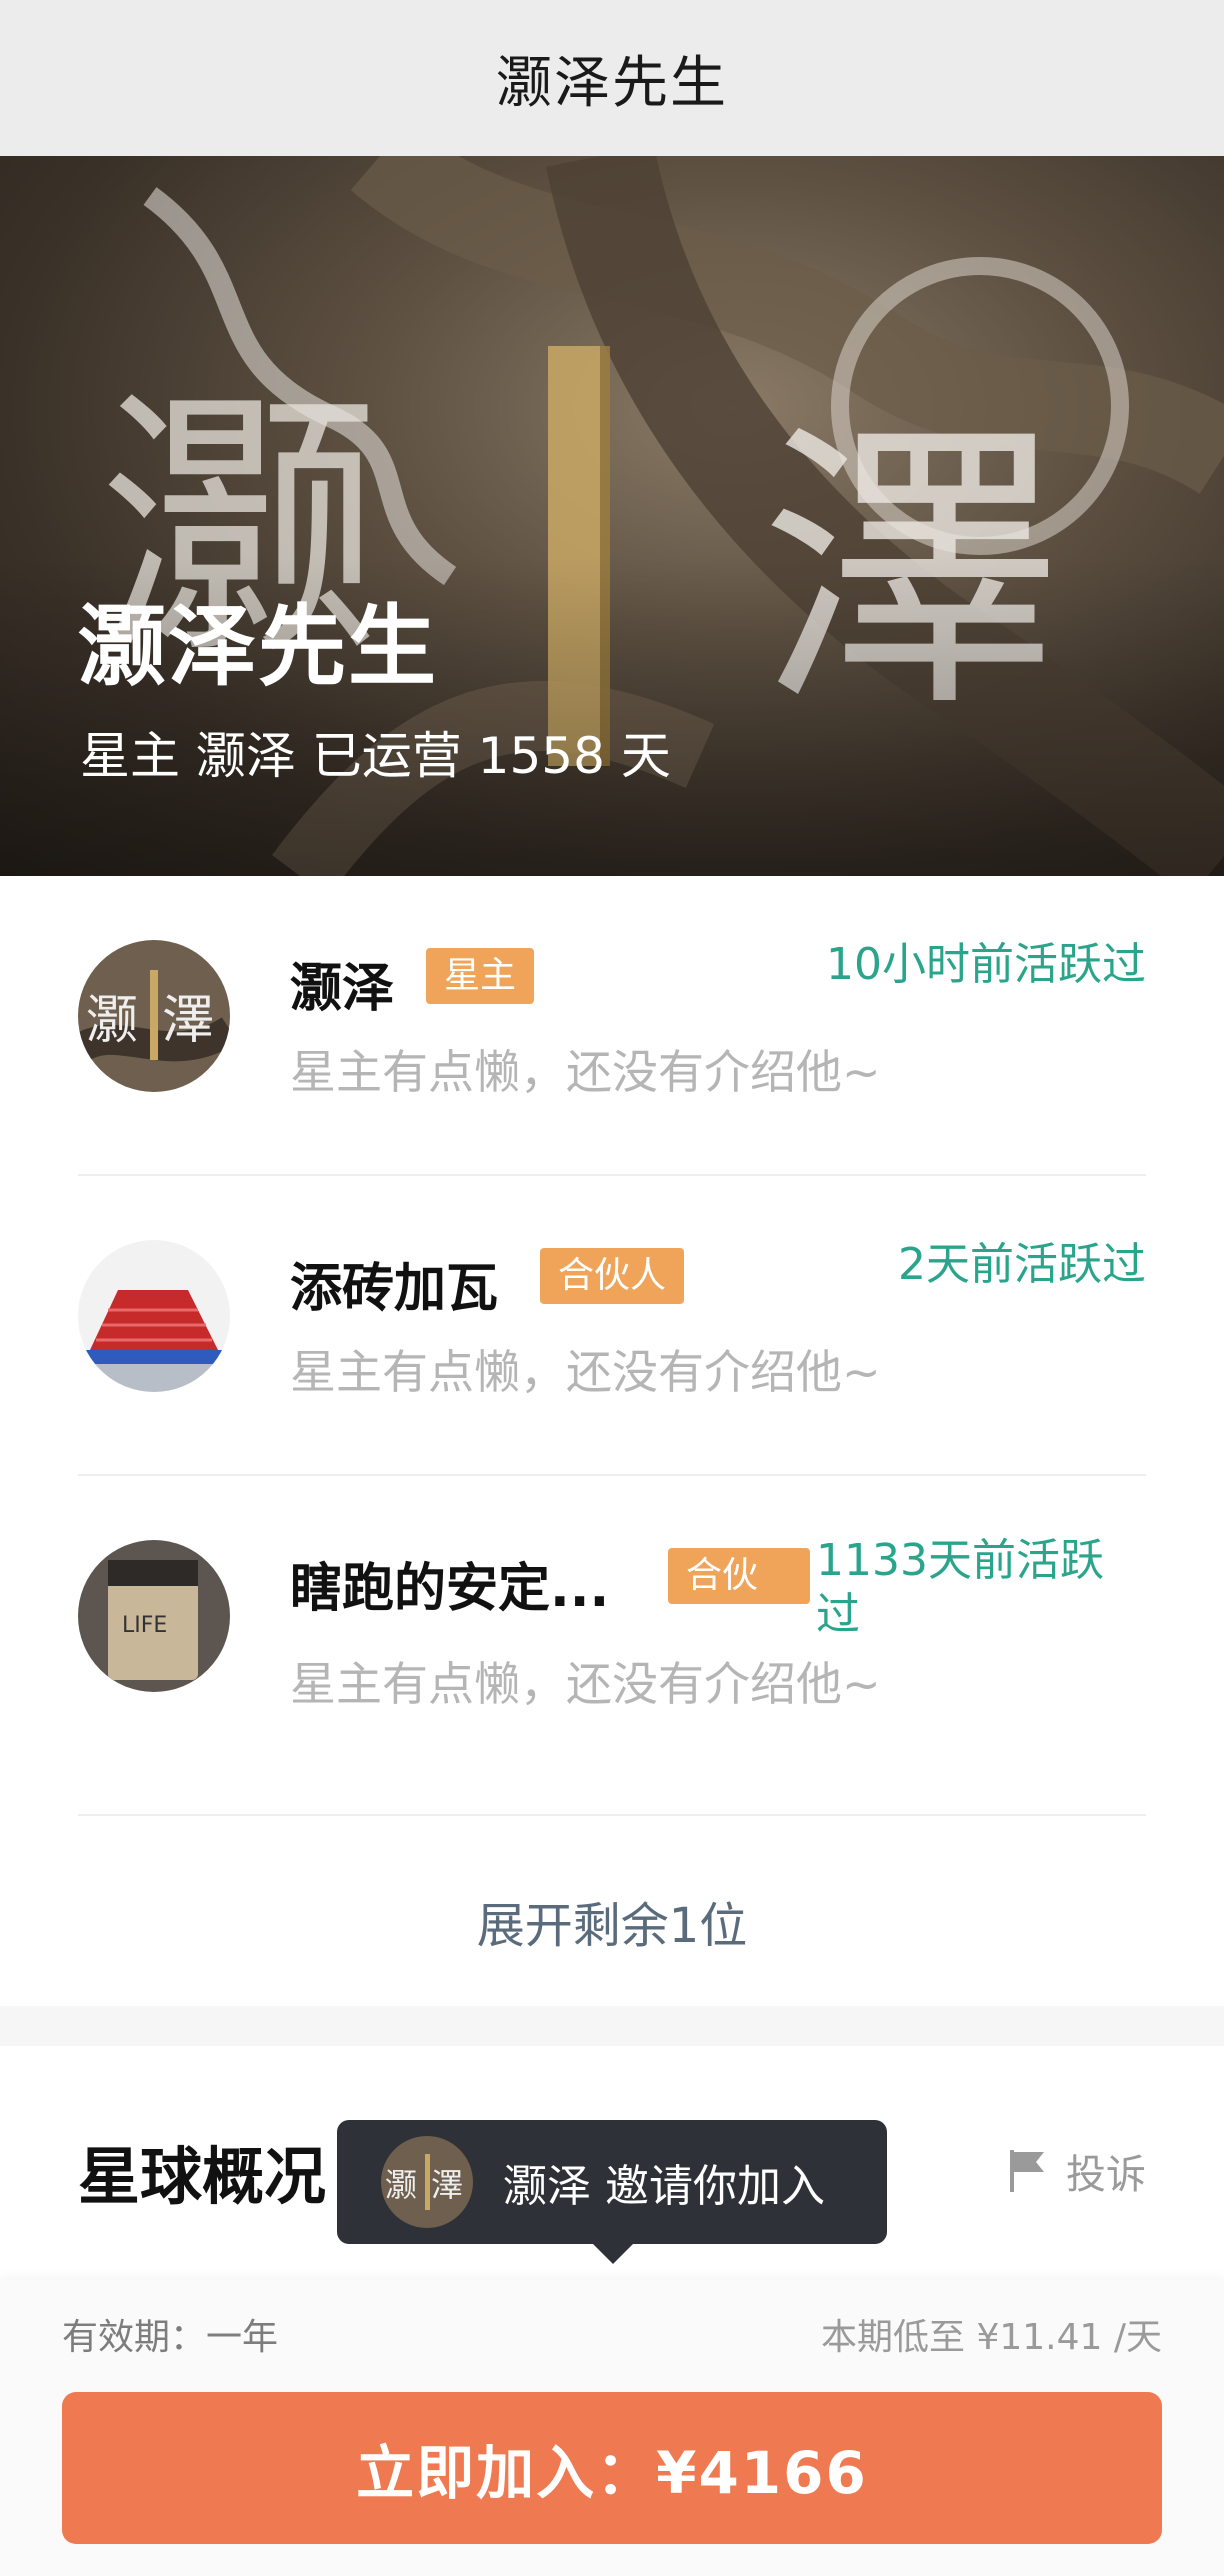  I want to click on report-label: 投诉, so click(1106, 2175).